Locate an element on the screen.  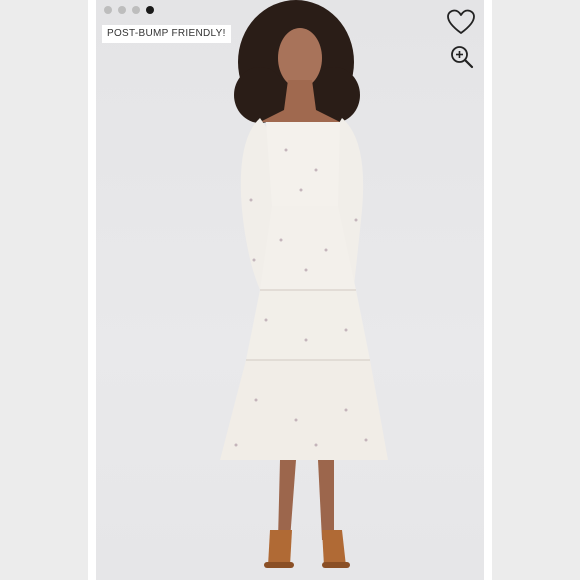
gallery-pagination is located at coordinates (129, 10).